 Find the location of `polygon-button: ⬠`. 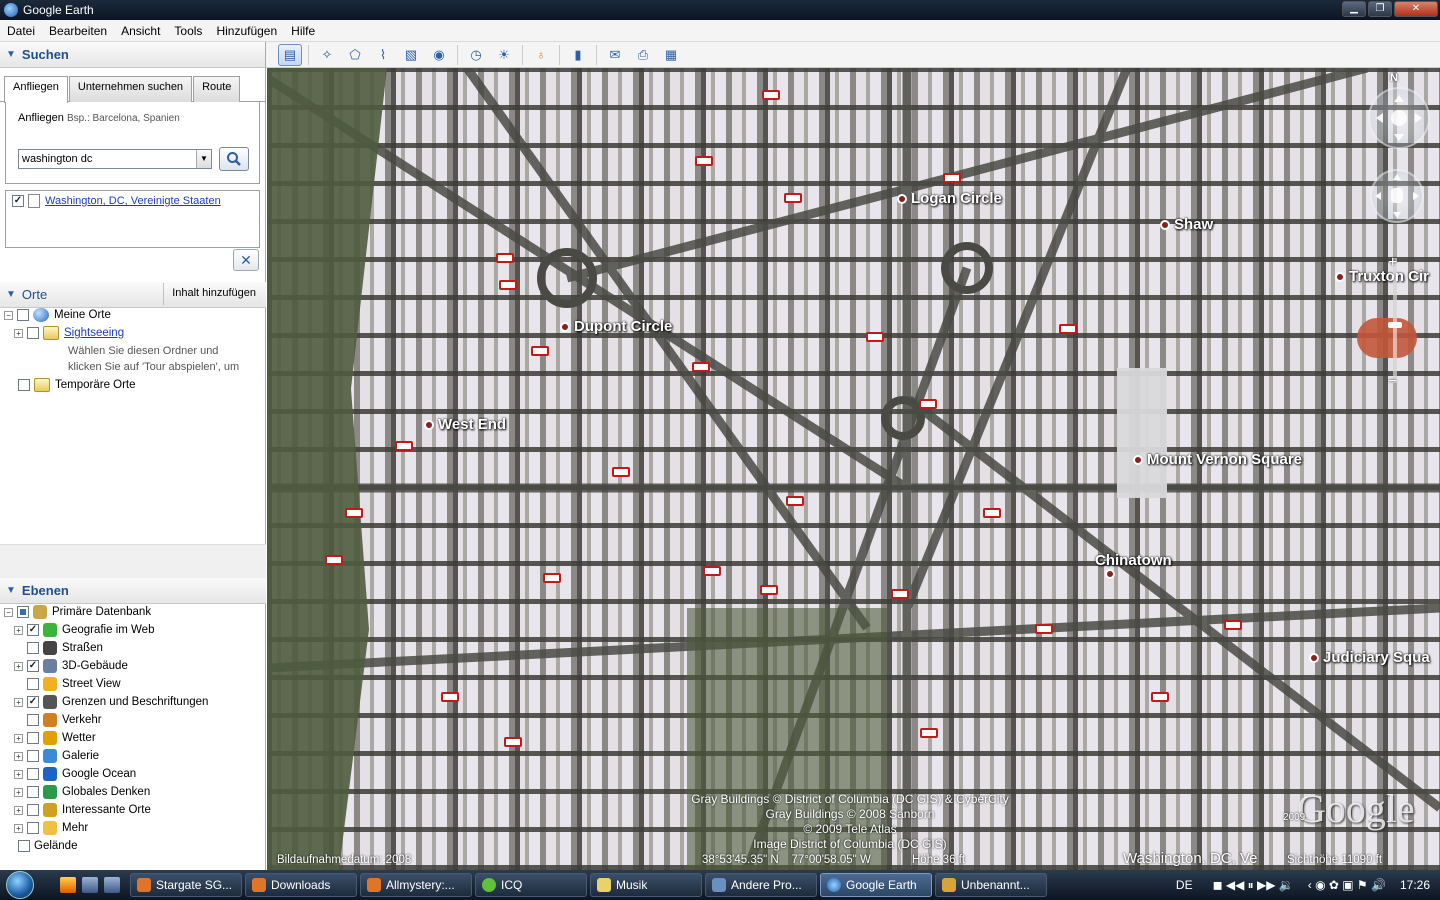

polygon-button: ⬠ is located at coordinates (355, 55).